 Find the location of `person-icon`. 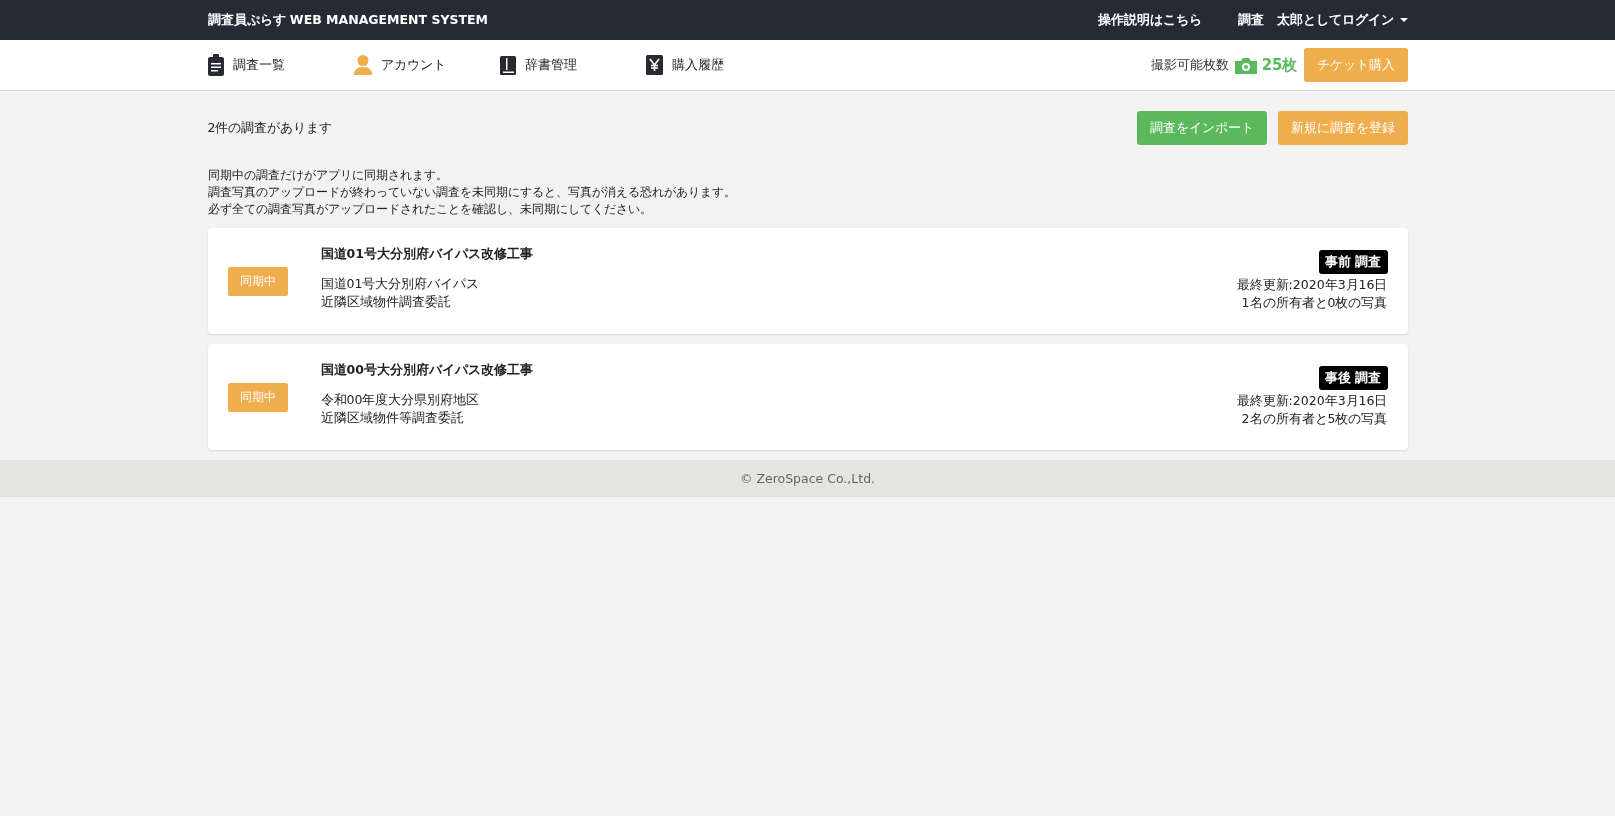

person-icon is located at coordinates (362, 65).